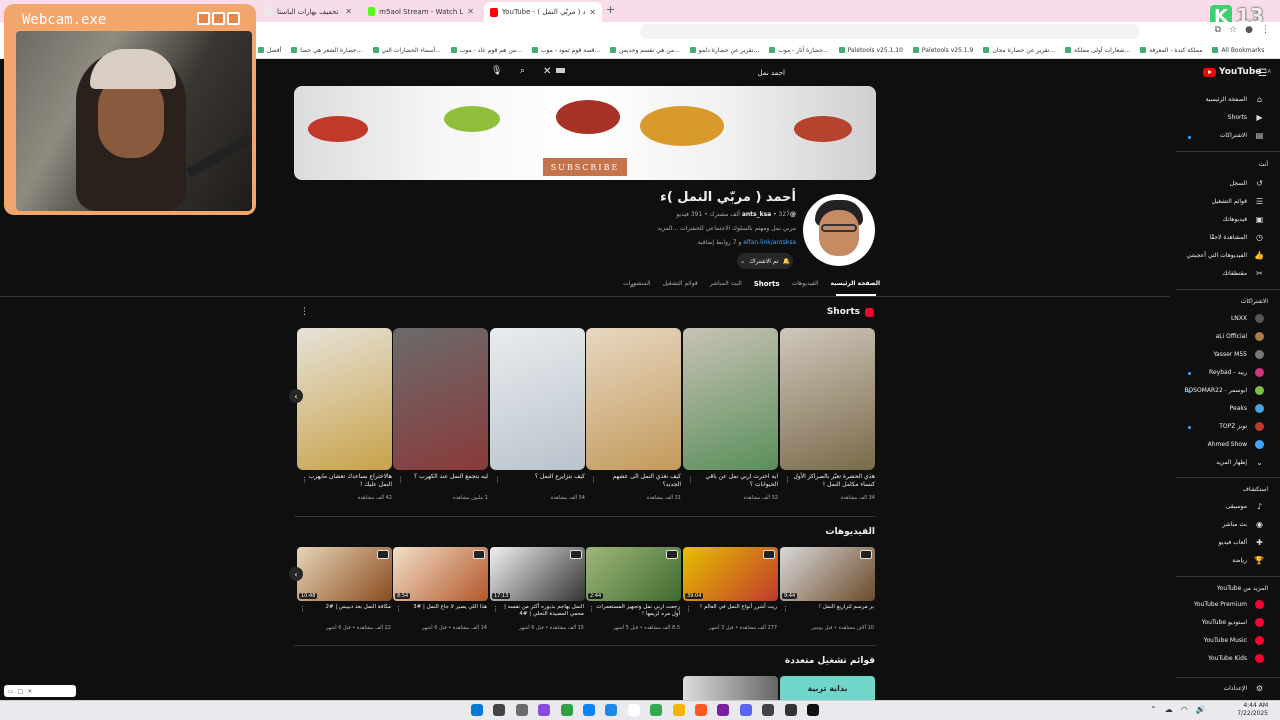 This screenshot has height=720, width=1280. I want to click on channel-tab: قوائم التشغيل, so click(680, 287).